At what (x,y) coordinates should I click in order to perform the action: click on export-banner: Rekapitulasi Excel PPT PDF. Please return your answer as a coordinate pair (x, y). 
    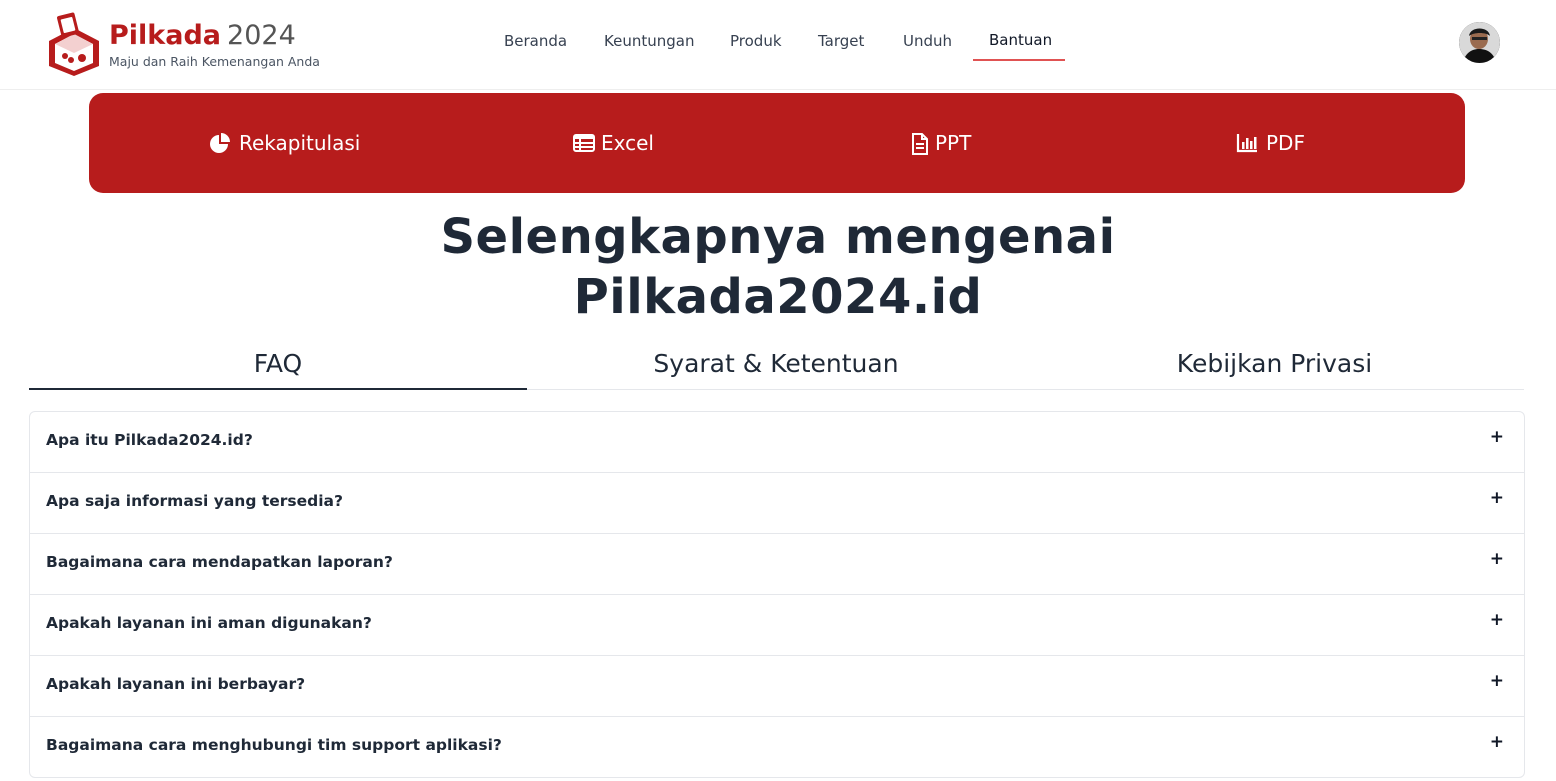
    Looking at the image, I should click on (777, 143).